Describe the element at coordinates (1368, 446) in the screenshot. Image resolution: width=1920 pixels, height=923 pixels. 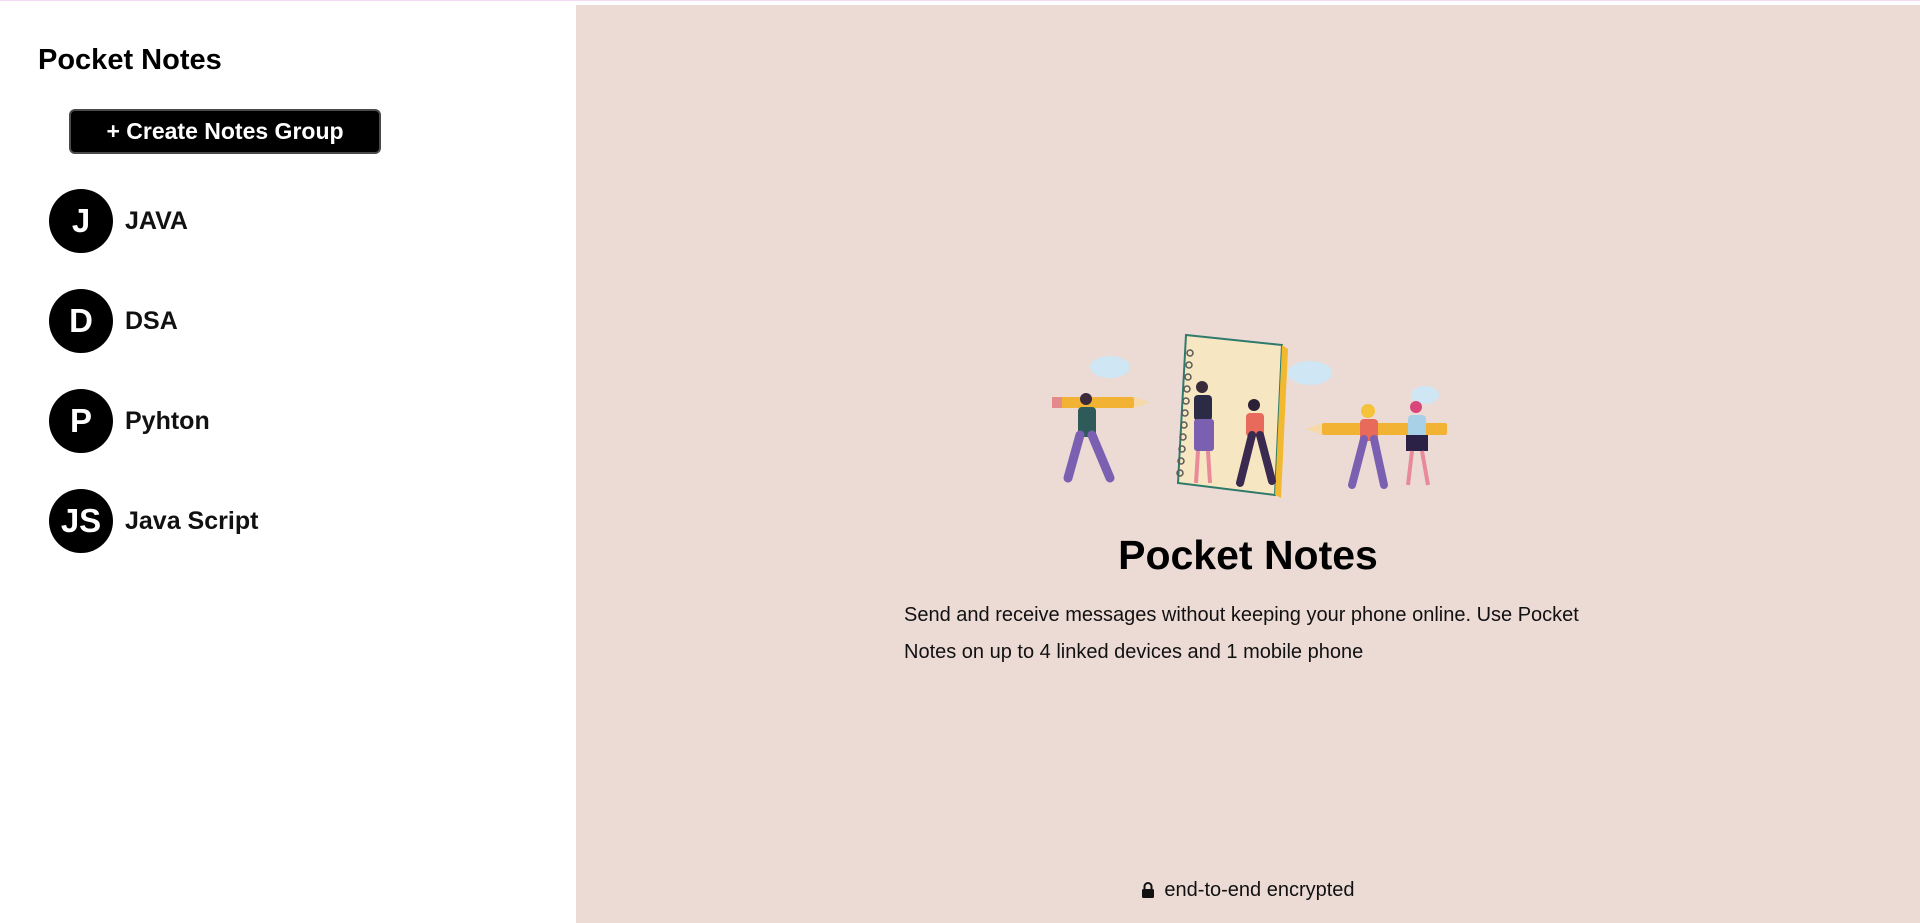
I see `person-4-graphic` at that location.